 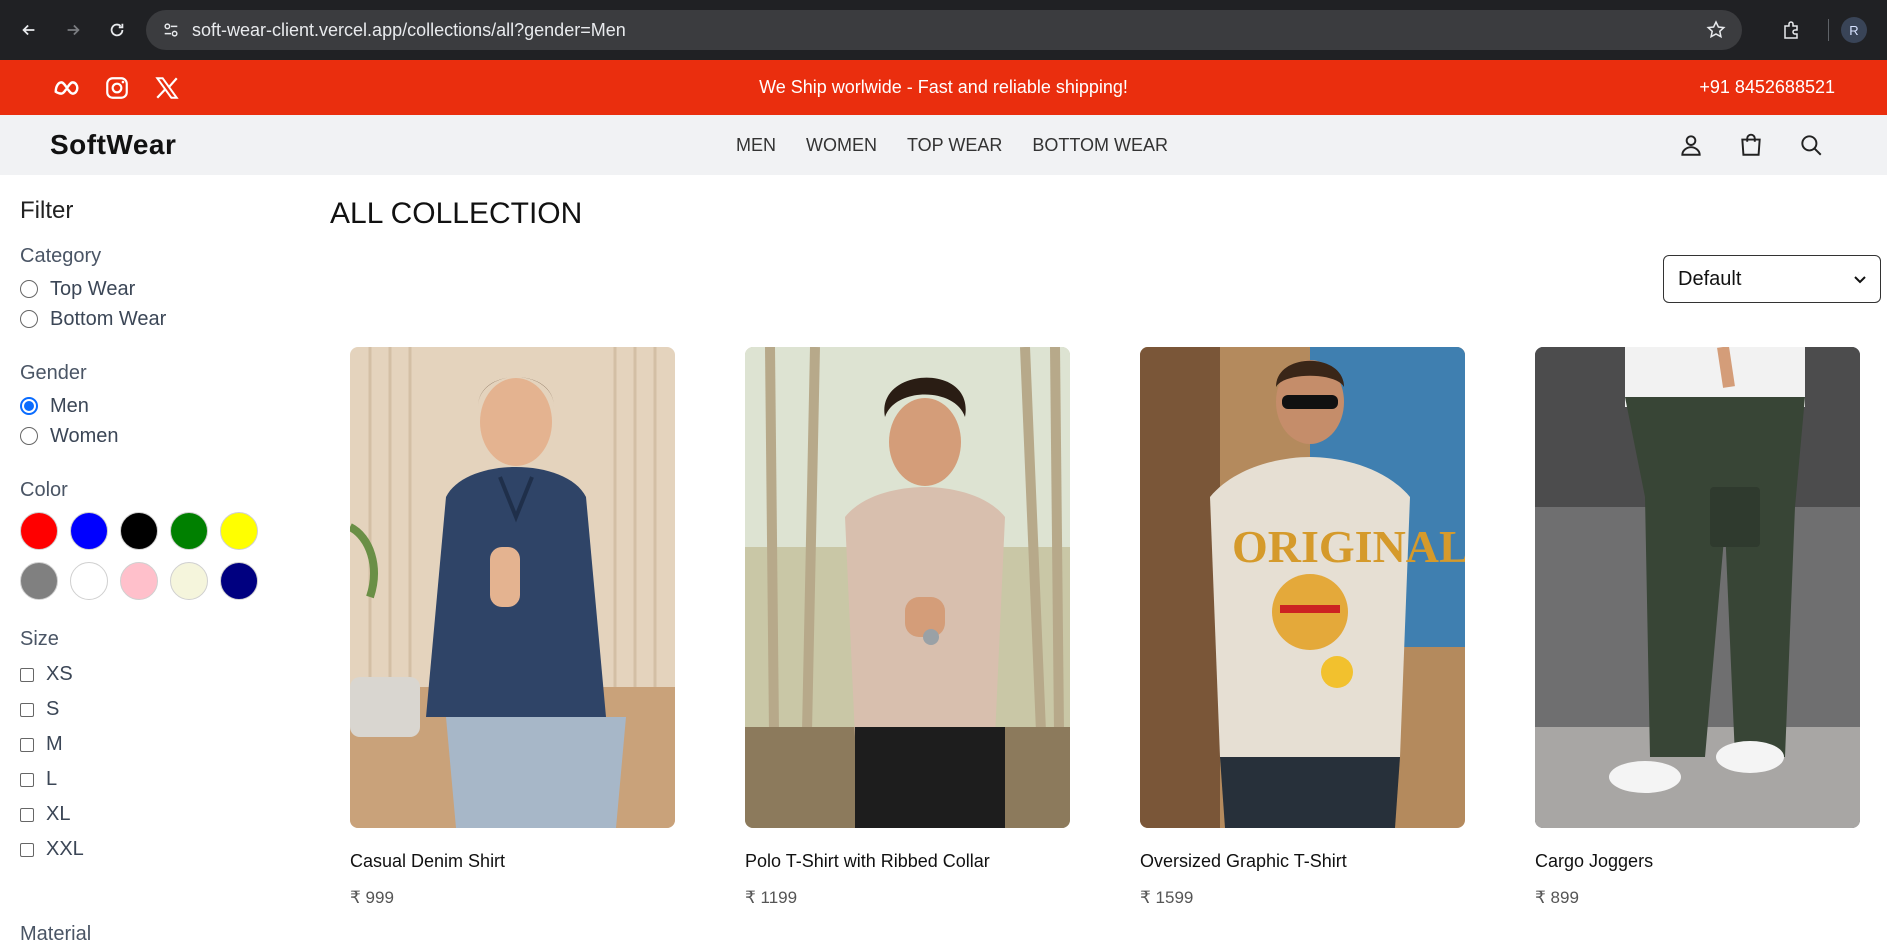 What do you see at coordinates (1302, 861) in the screenshot?
I see `product-name: Oversized Graphic T-Shirt` at bounding box center [1302, 861].